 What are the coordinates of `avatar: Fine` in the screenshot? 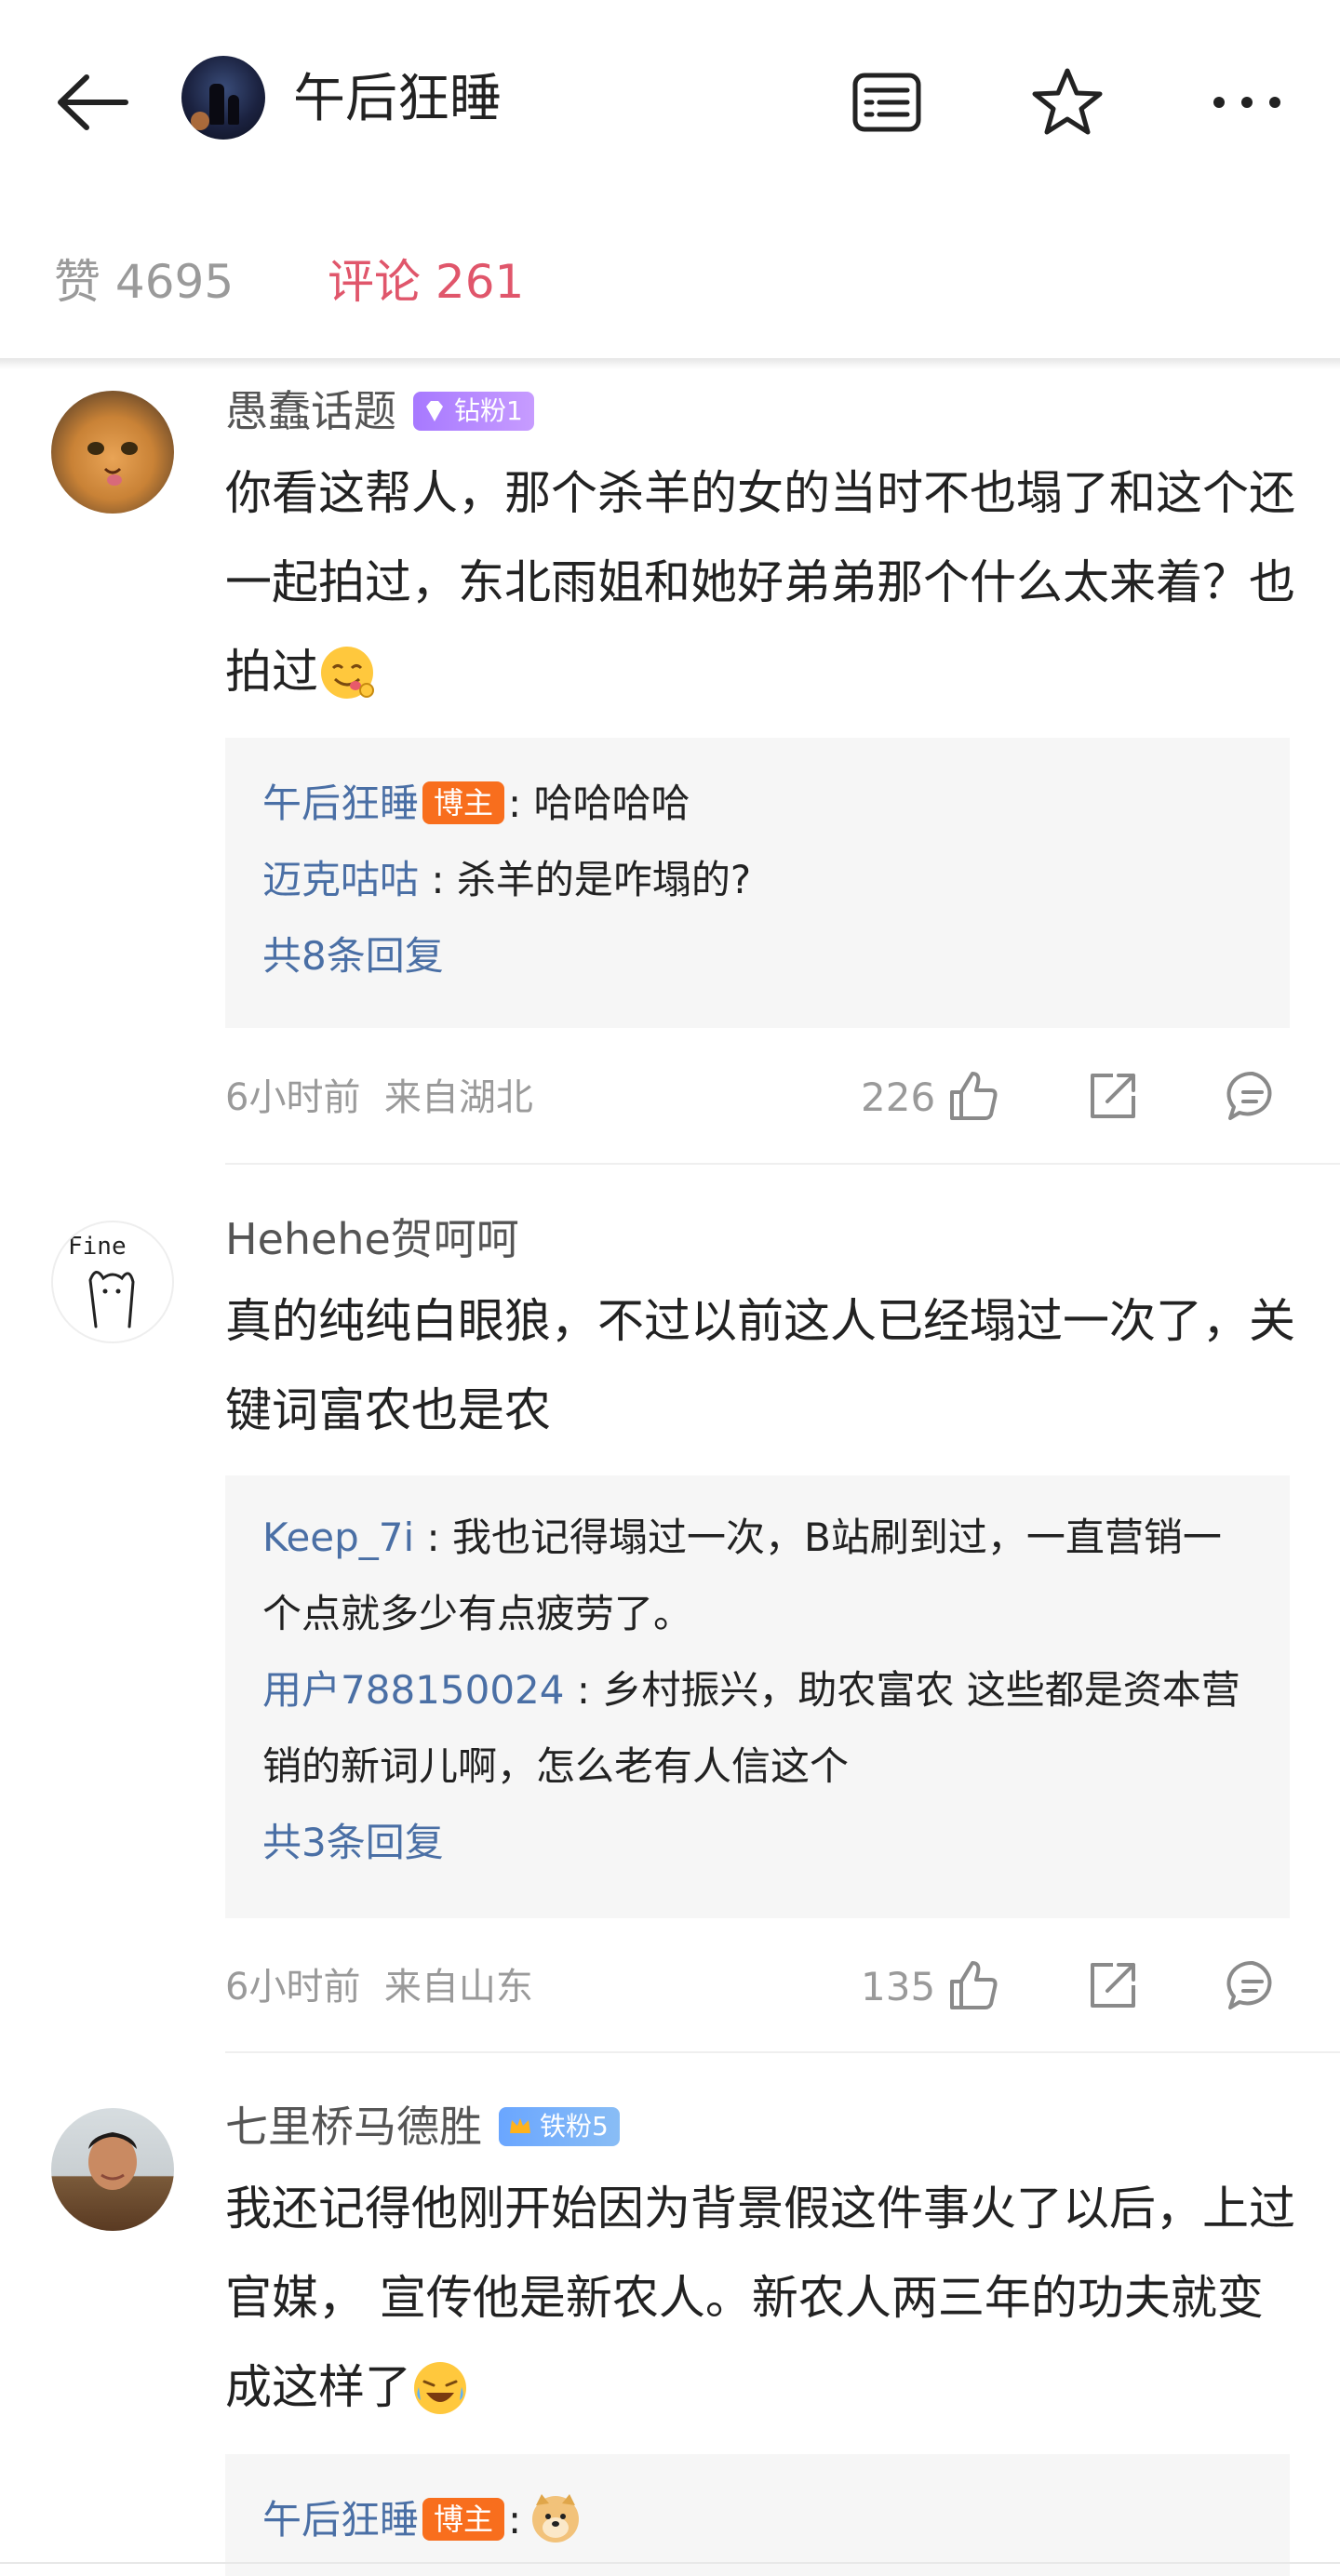 It's located at (112, 1282).